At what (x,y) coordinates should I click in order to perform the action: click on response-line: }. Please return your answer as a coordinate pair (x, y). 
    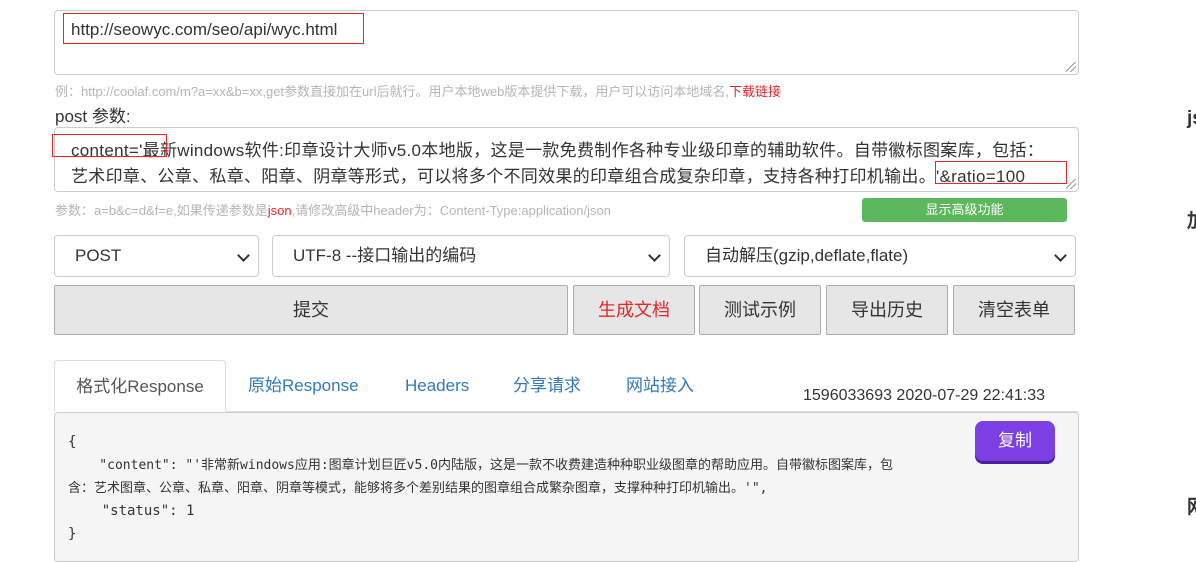
    Looking at the image, I should click on (72, 534).